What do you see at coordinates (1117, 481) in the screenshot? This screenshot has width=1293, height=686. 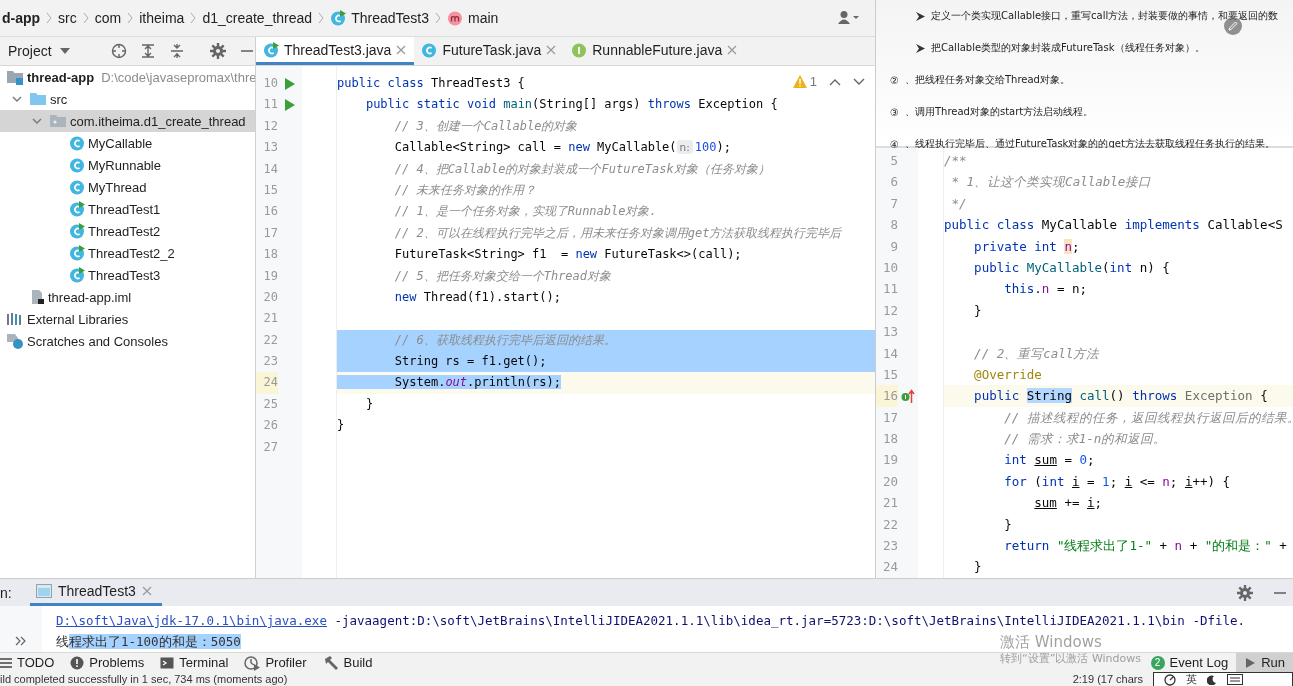 I see `code-line: for (int i = 1; i <= n; i++) {` at bounding box center [1117, 481].